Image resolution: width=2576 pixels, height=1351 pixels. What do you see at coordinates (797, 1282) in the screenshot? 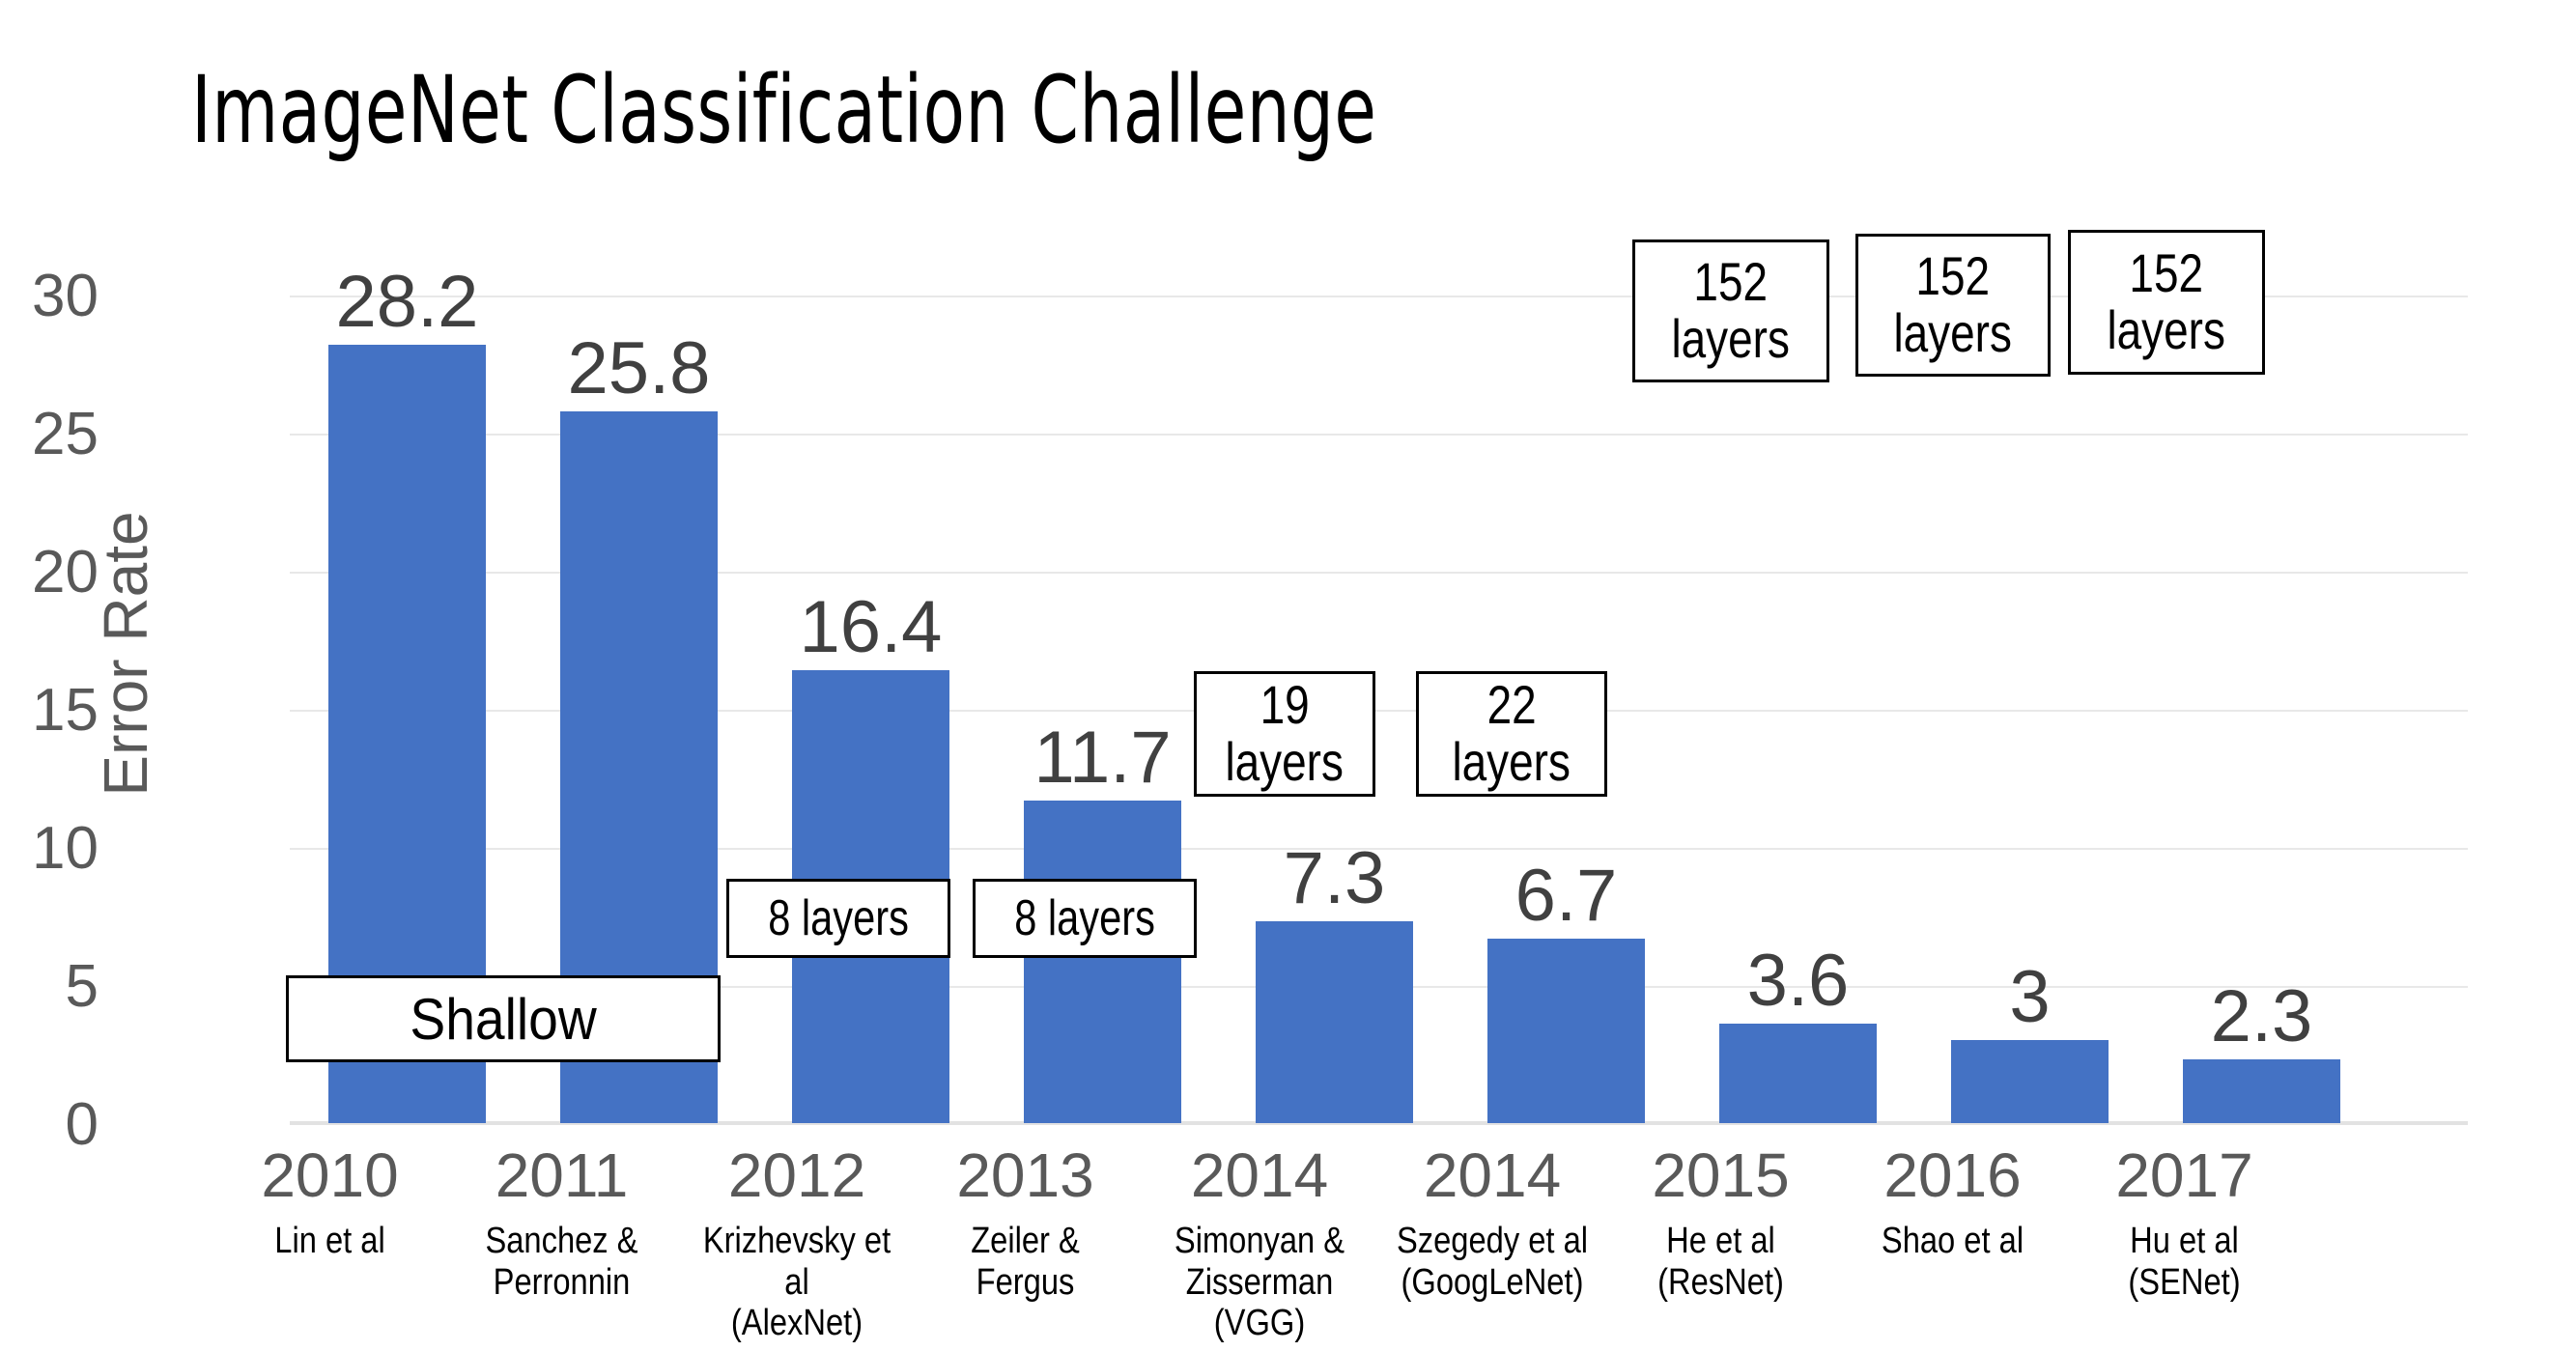
I see `x-label-2012-author: Krizhevsky et al (AlexNet)` at bounding box center [797, 1282].